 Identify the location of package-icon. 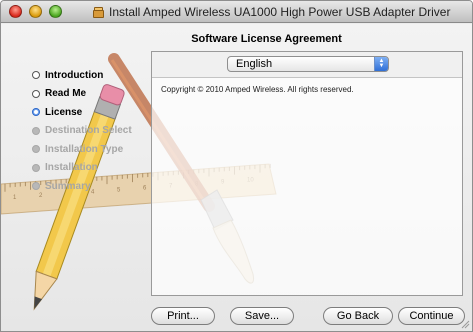
(98, 12).